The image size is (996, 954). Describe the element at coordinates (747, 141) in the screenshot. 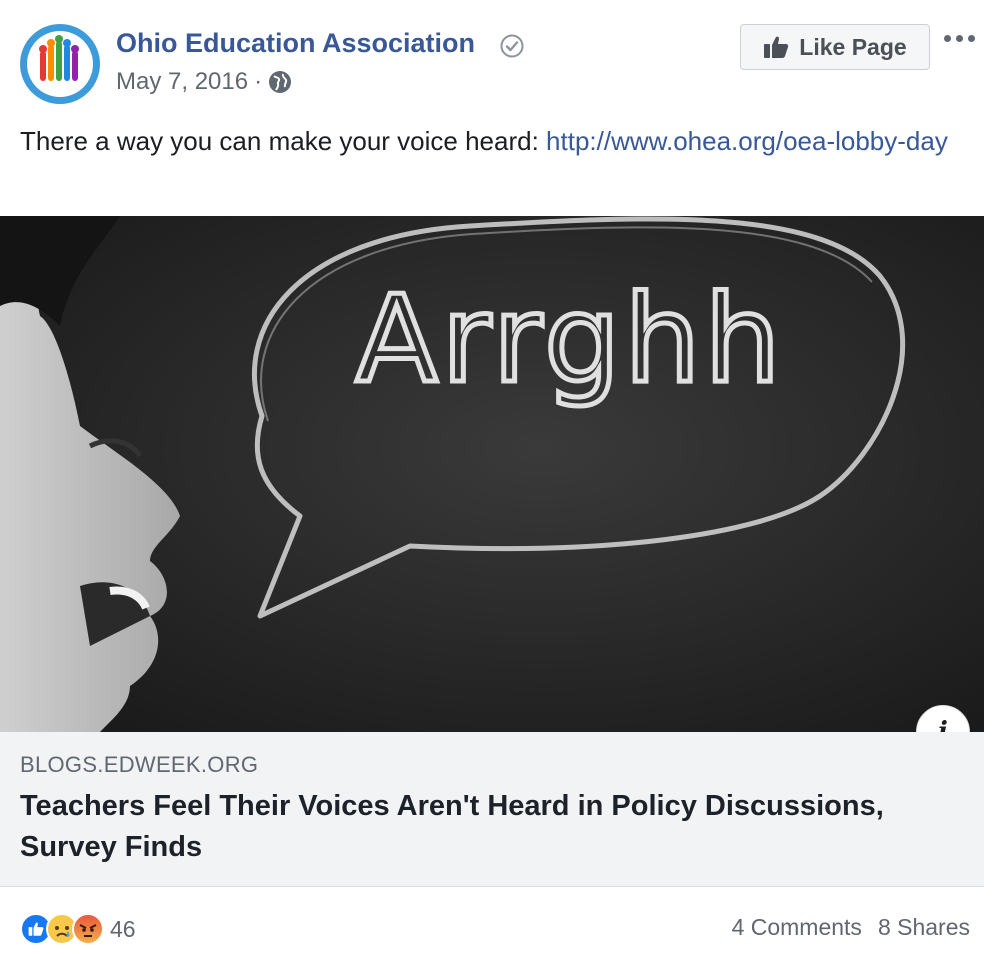

I see `post-link: http://www.ohea.org/oea-lobby-day` at that location.